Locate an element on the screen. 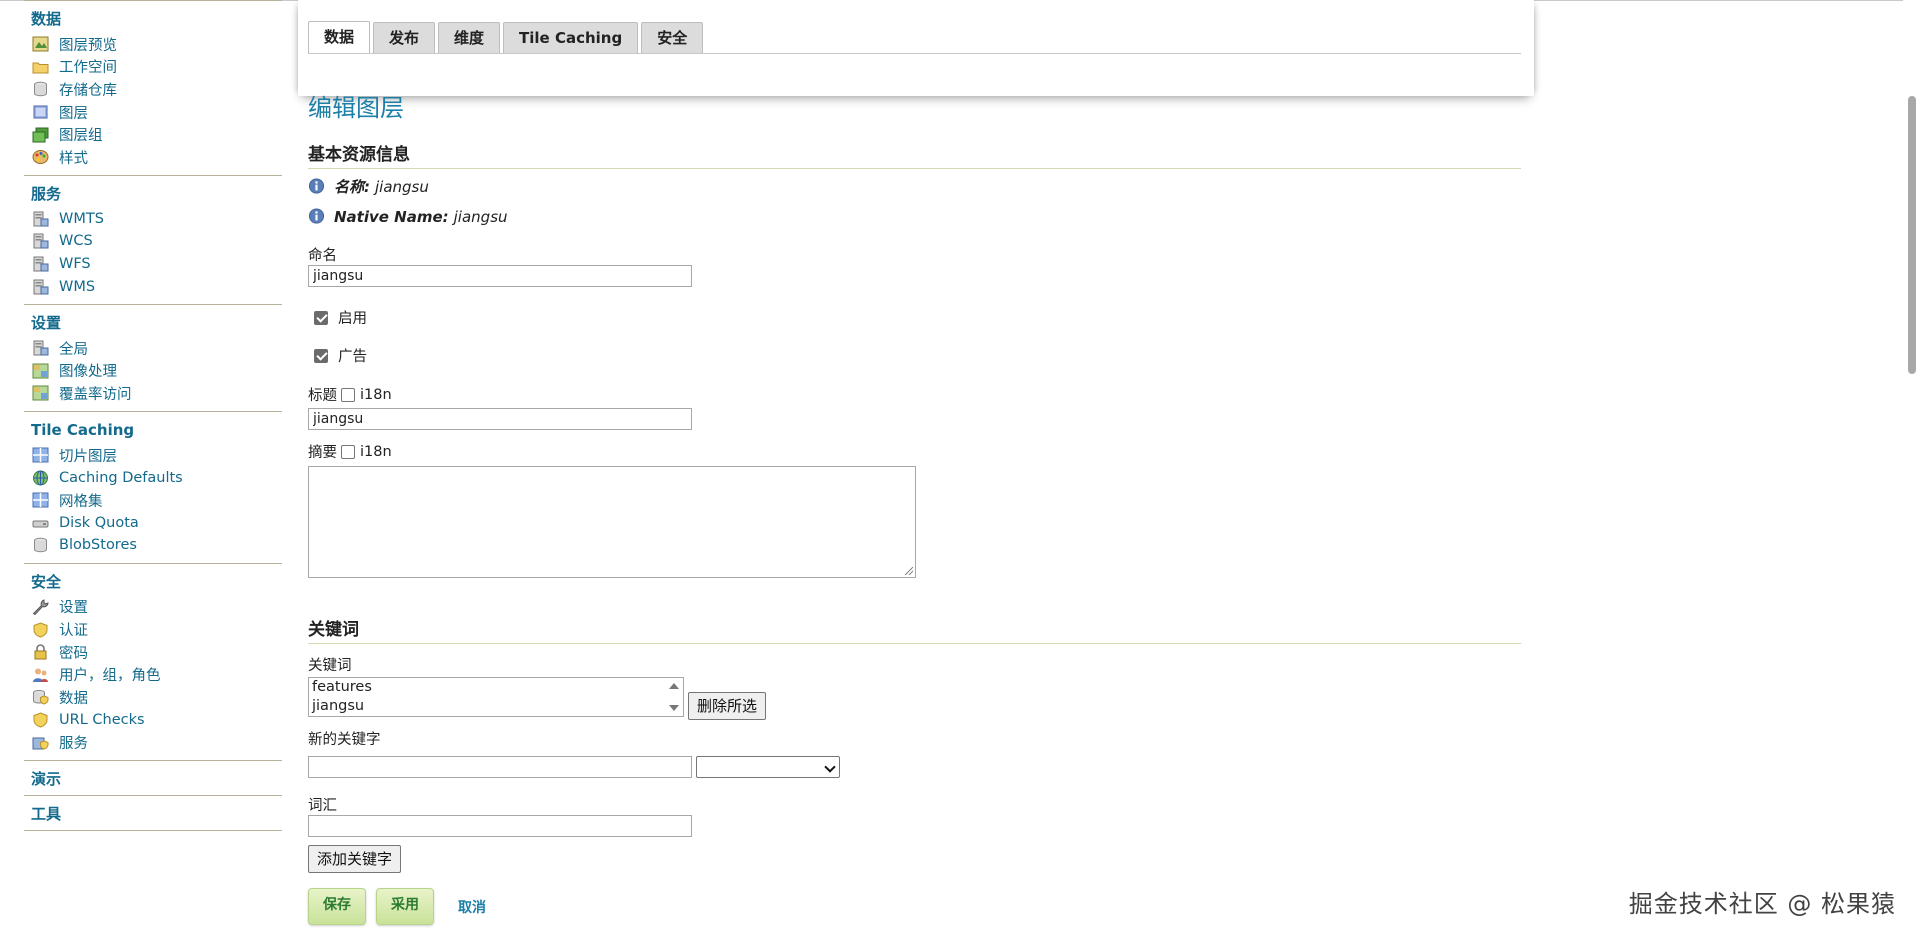  sidebar-item: 样式 is located at coordinates (153, 157).